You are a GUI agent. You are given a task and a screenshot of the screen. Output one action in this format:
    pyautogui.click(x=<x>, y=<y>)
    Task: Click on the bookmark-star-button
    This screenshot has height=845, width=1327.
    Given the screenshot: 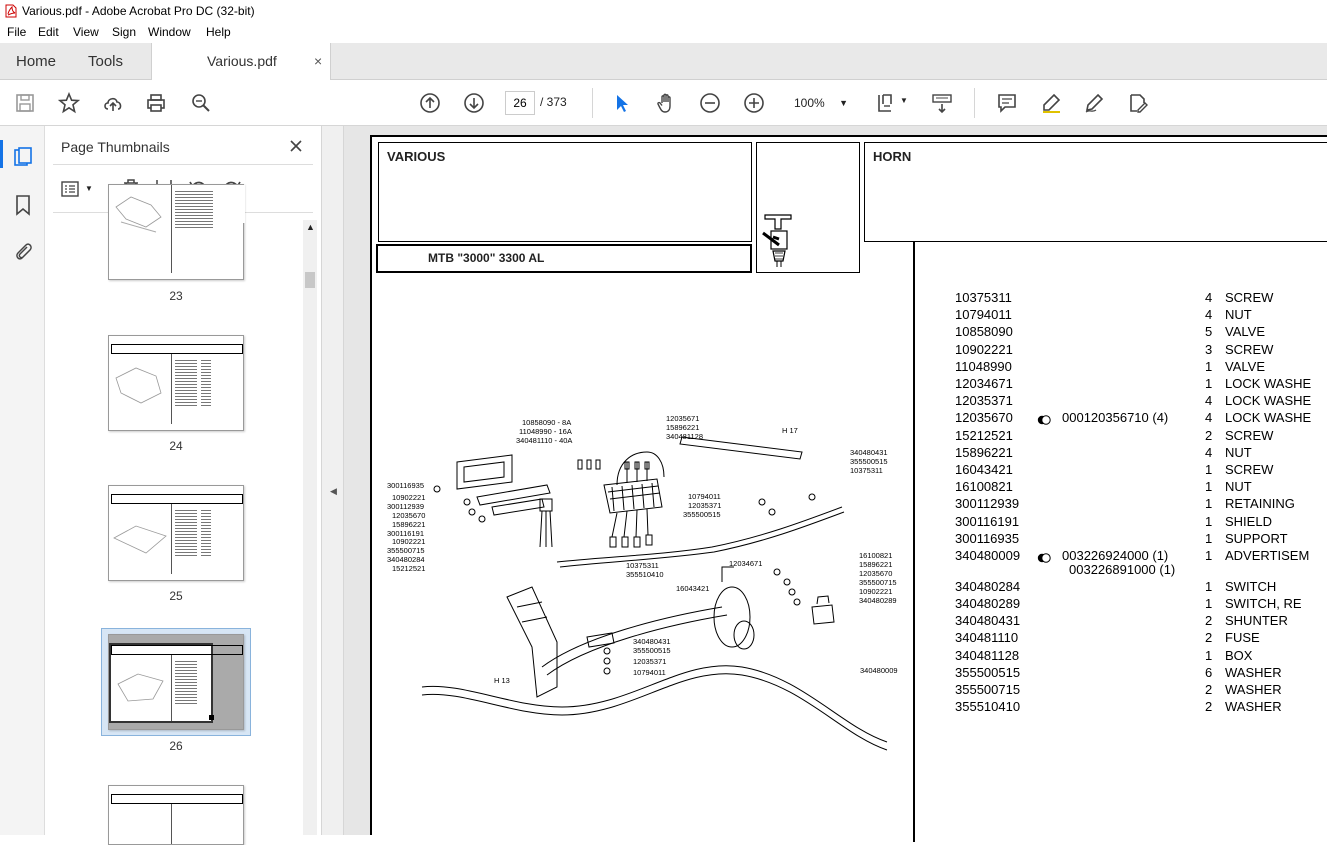 What is the action you would take?
    pyautogui.click(x=69, y=103)
    